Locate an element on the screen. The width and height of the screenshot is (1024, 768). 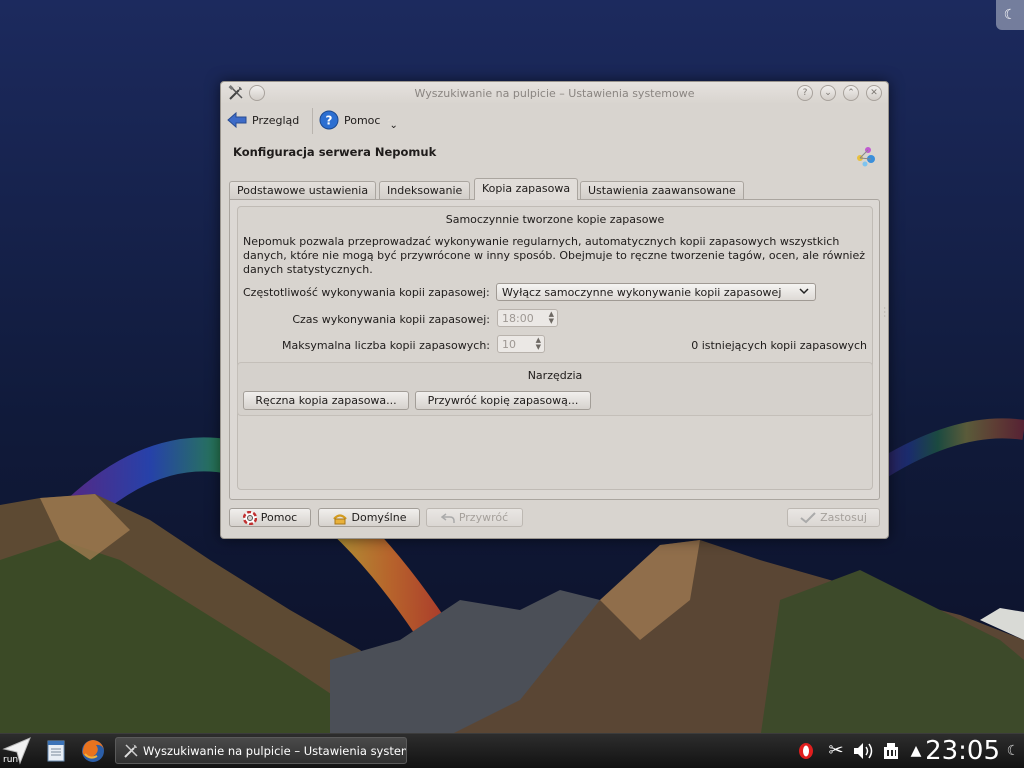
device-notifier-icon is located at coordinates (891, 751).